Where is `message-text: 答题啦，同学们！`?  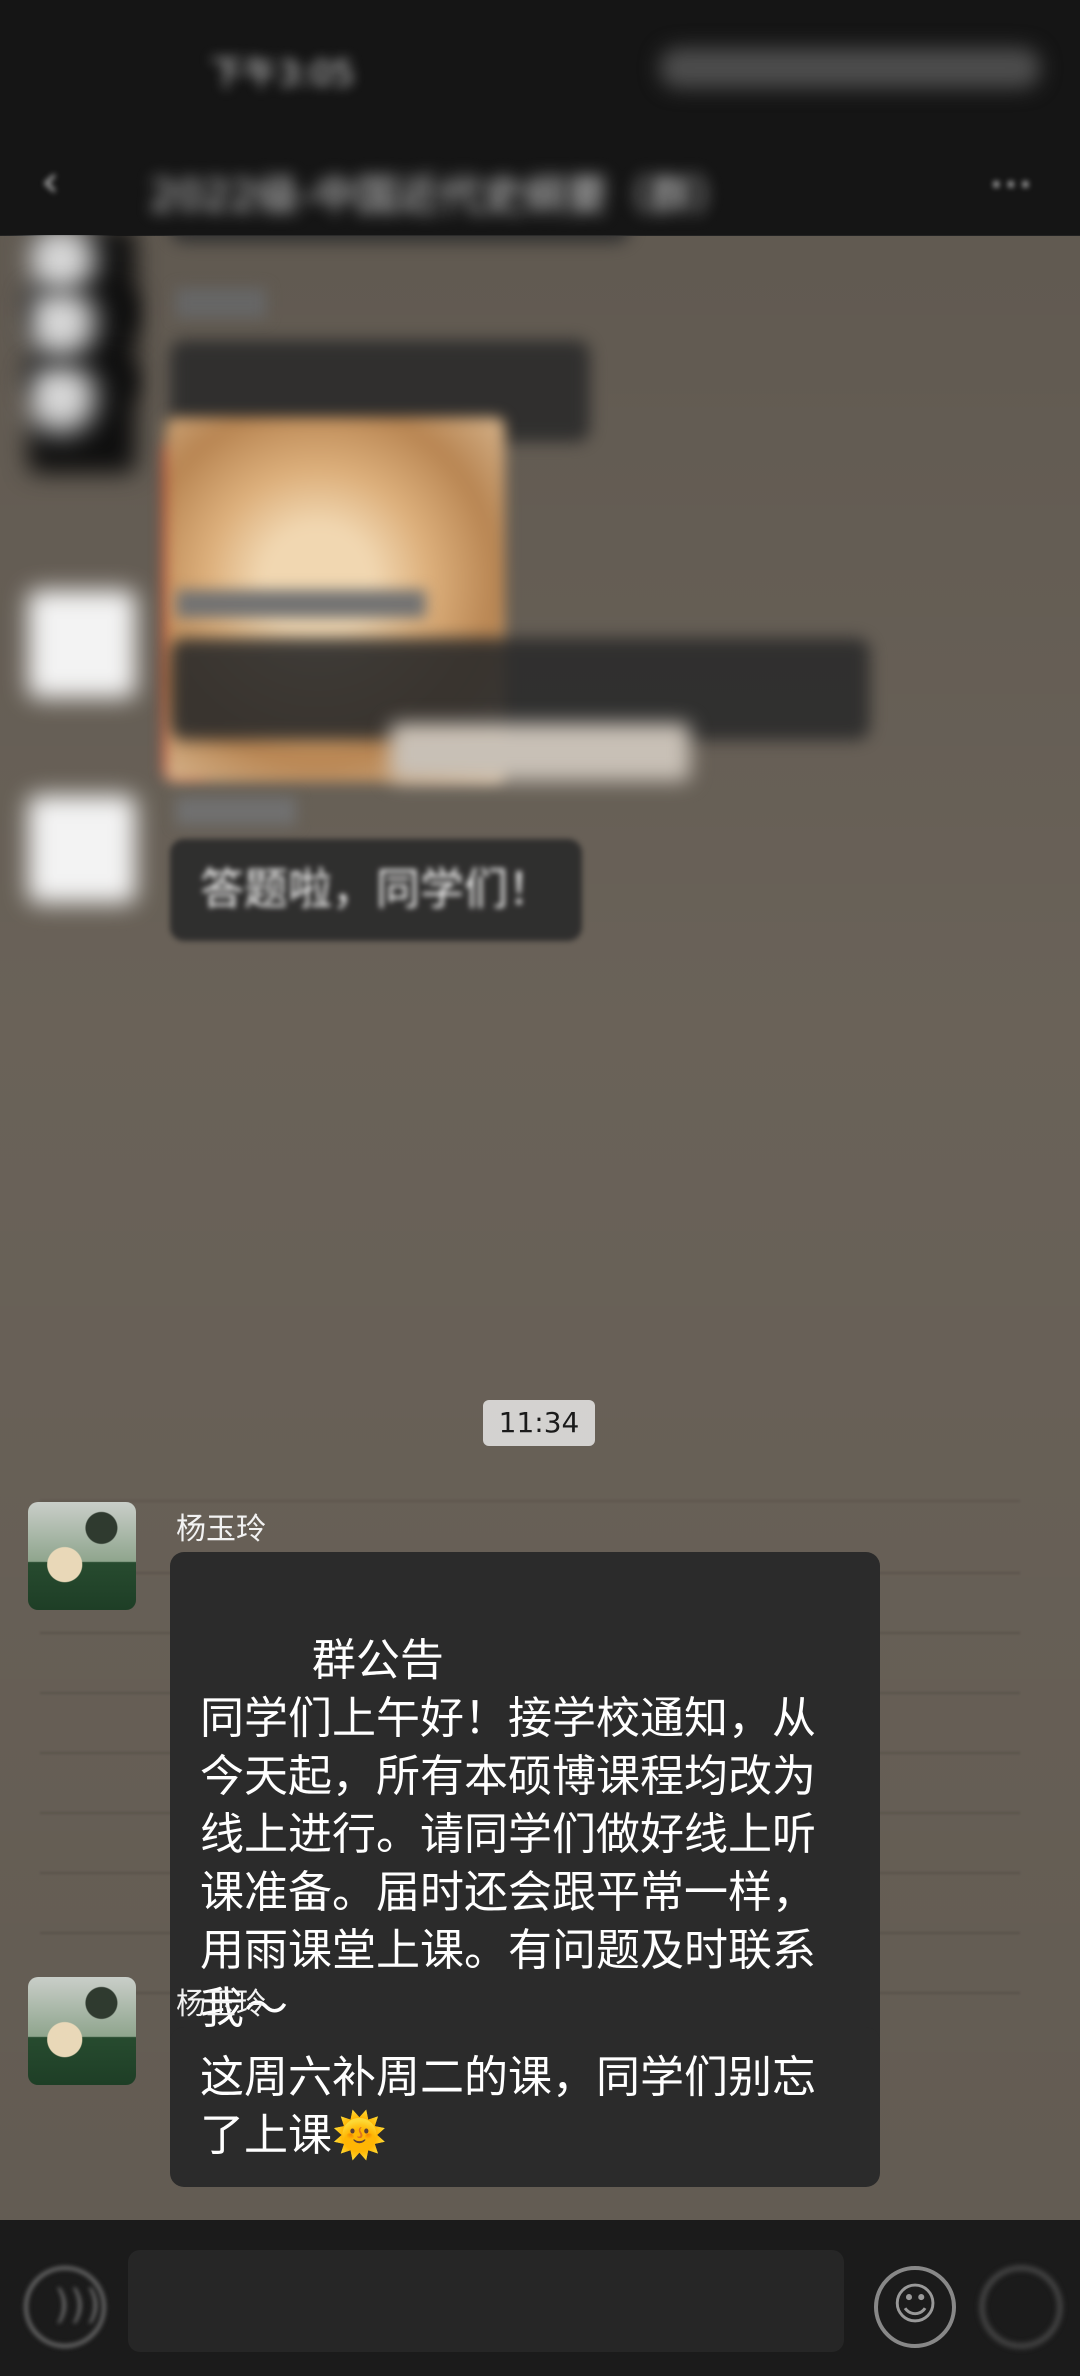
message-text: 答题啦，同学们！ is located at coordinates (376, 889).